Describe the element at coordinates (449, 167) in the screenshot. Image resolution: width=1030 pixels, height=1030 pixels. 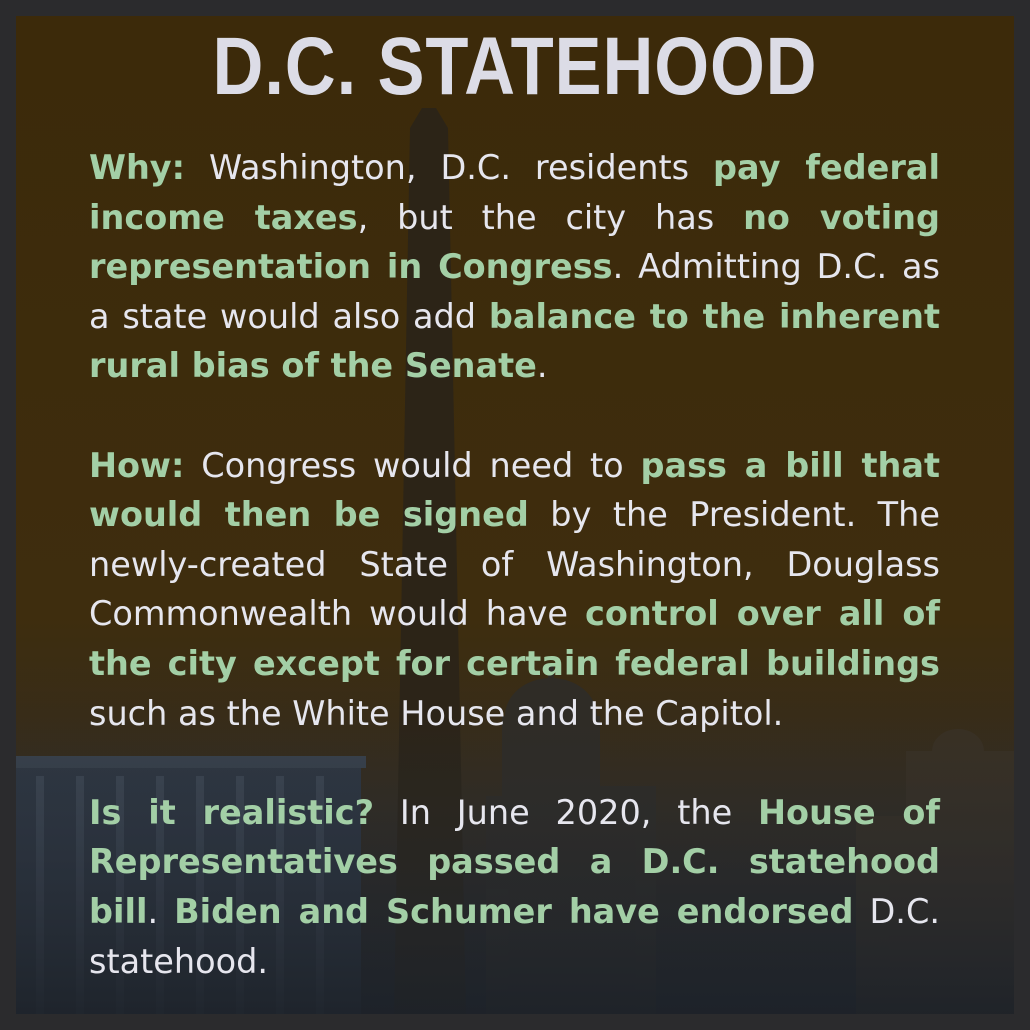
I see `body-text: Washington, D.C. residents` at that location.